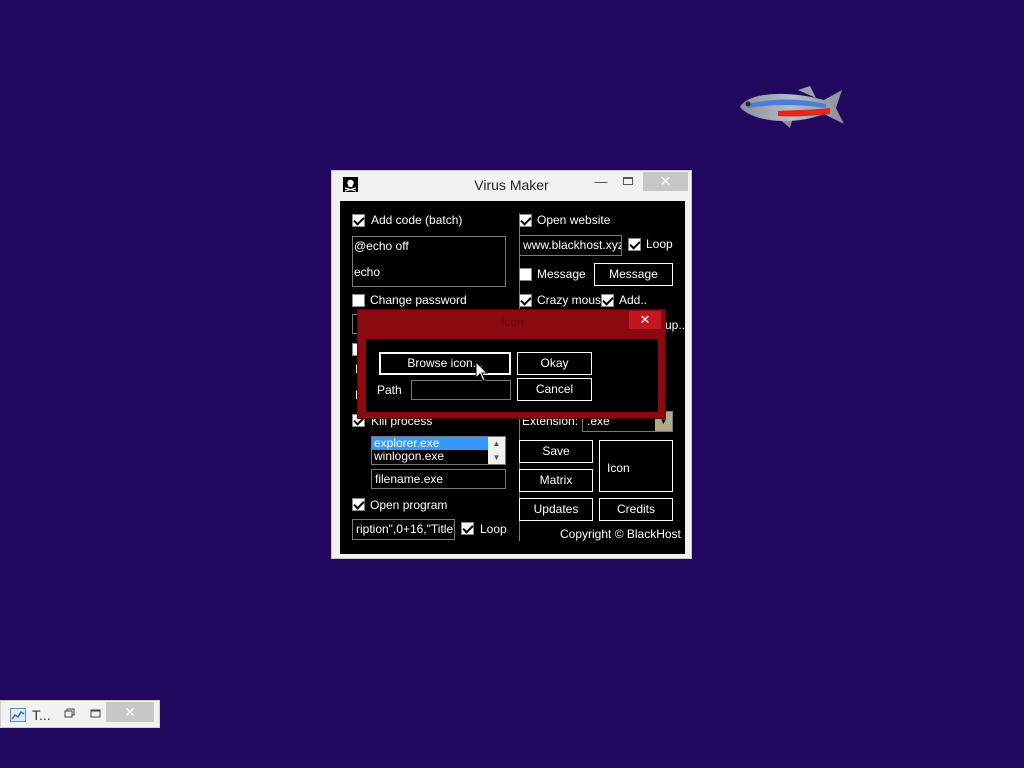 The height and width of the screenshot is (768, 1024). What do you see at coordinates (418, 300) in the screenshot?
I see `change-password-label: Change password` at bounding box center [418, 300].